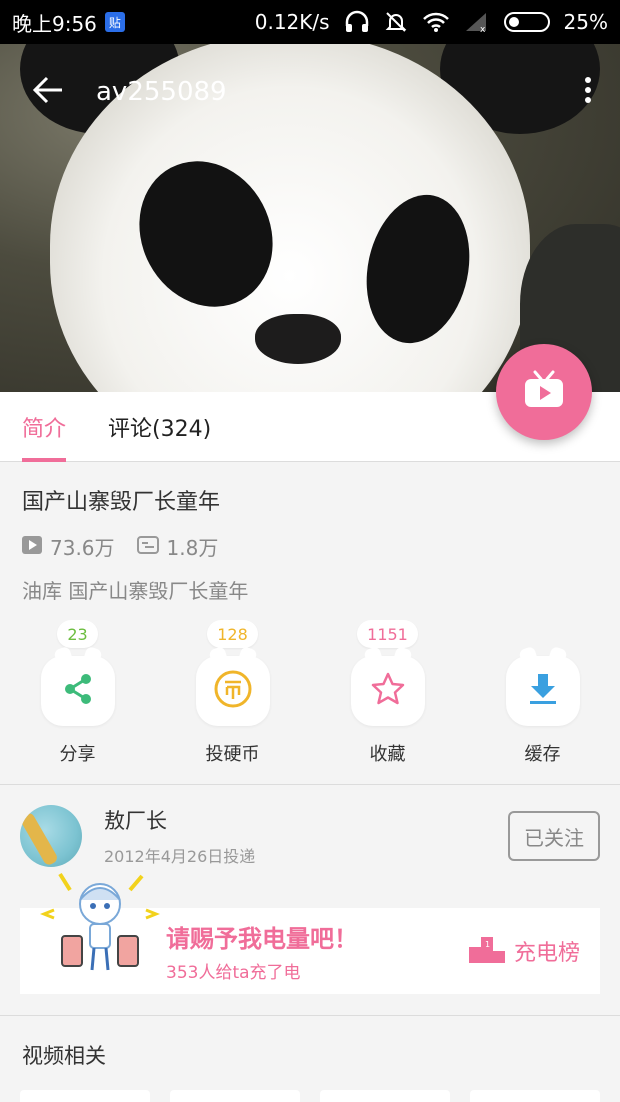 The width and height of the screenshot is (620, 1102). Describe the element at coordinates (51, 836) in the screenshot. I see `avatar` at that location.